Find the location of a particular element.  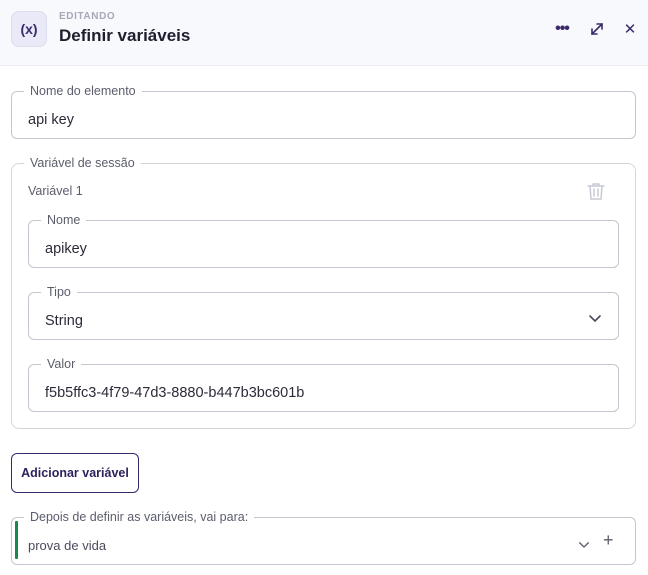

element-name-value: api key is located at coordinates (51, 120).